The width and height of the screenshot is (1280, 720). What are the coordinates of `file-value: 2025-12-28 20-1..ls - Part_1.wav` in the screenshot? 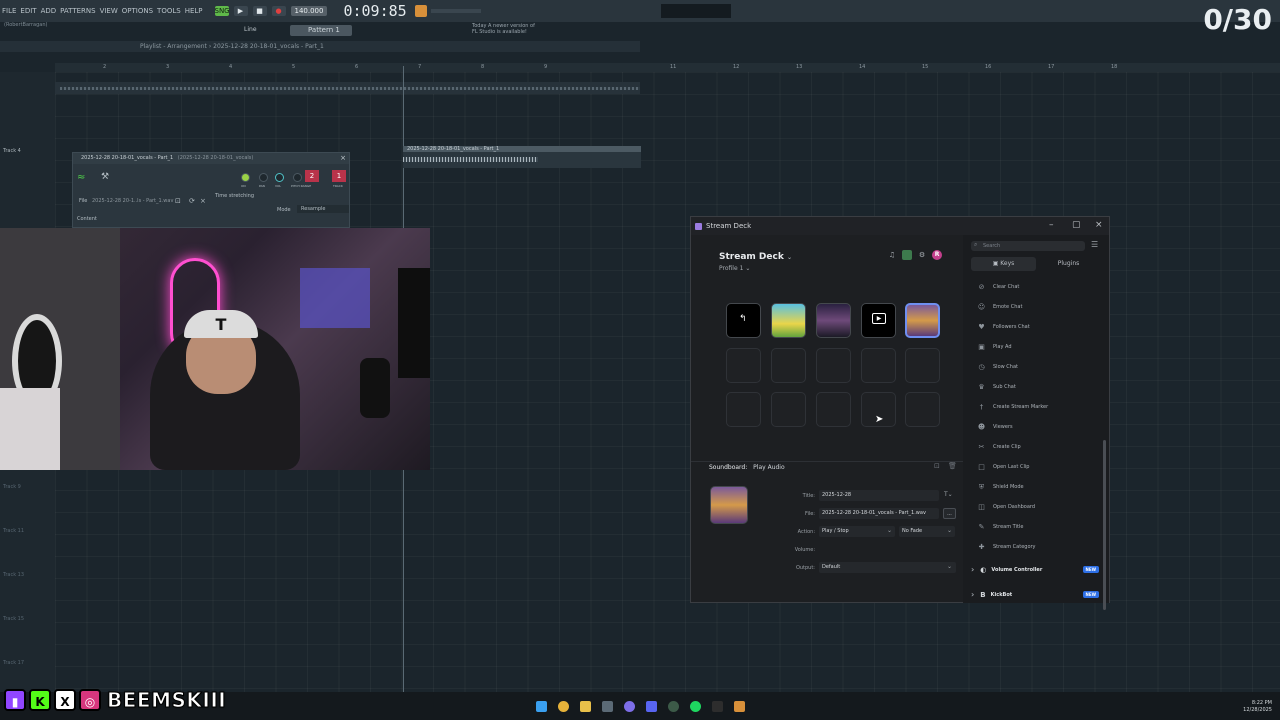 It's located at (132, 201).